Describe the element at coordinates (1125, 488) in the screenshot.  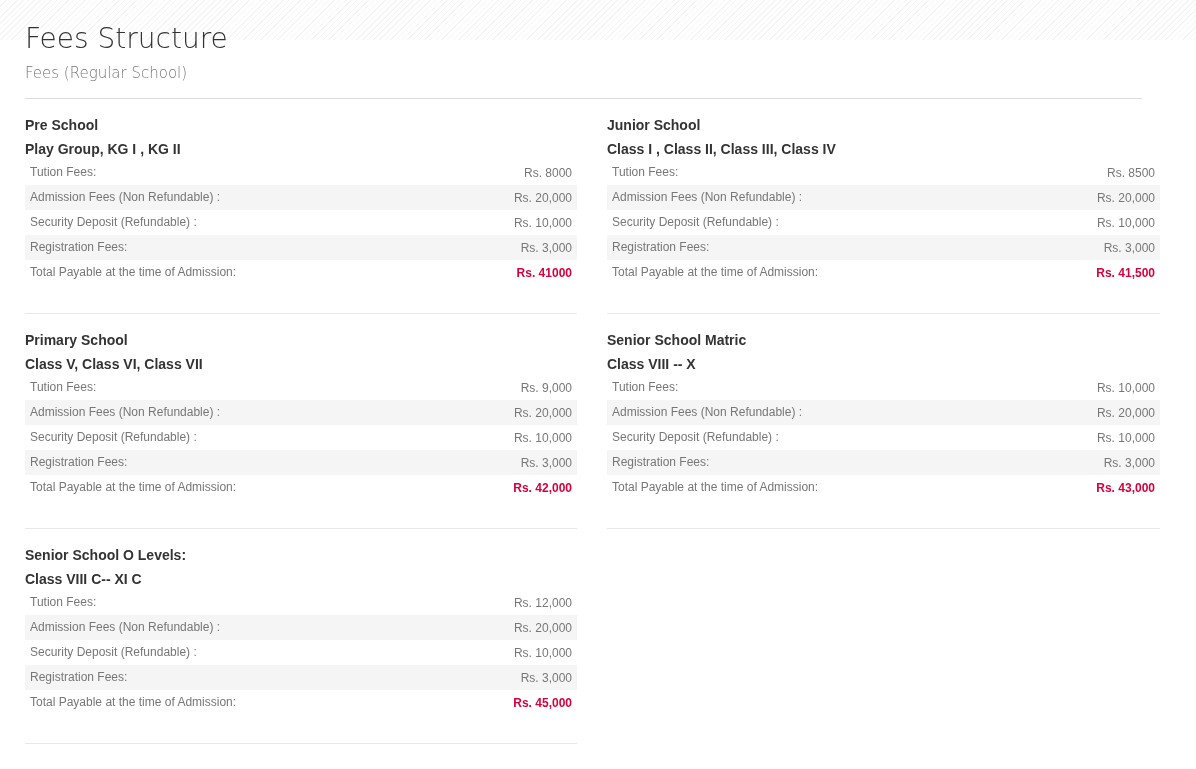
I see `total-amount: Rs. 43,000` at that location.